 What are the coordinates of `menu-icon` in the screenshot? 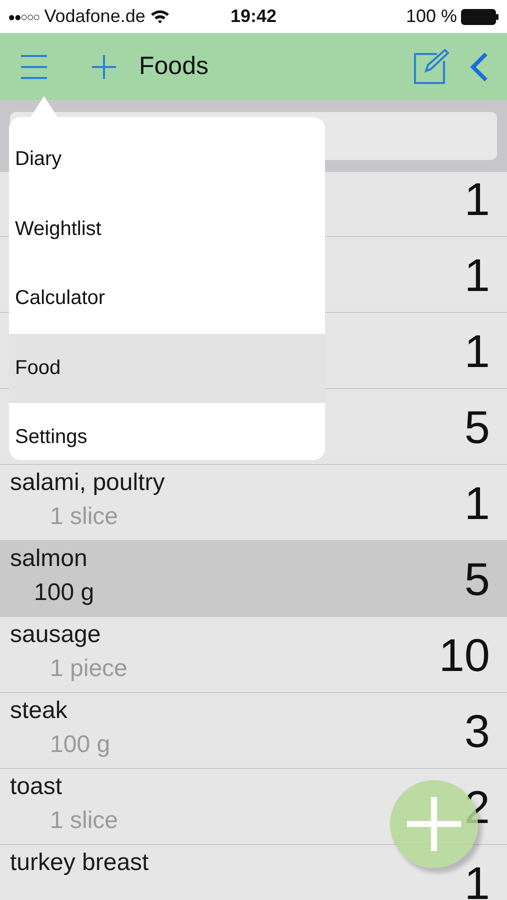 It's located at (34, 66).